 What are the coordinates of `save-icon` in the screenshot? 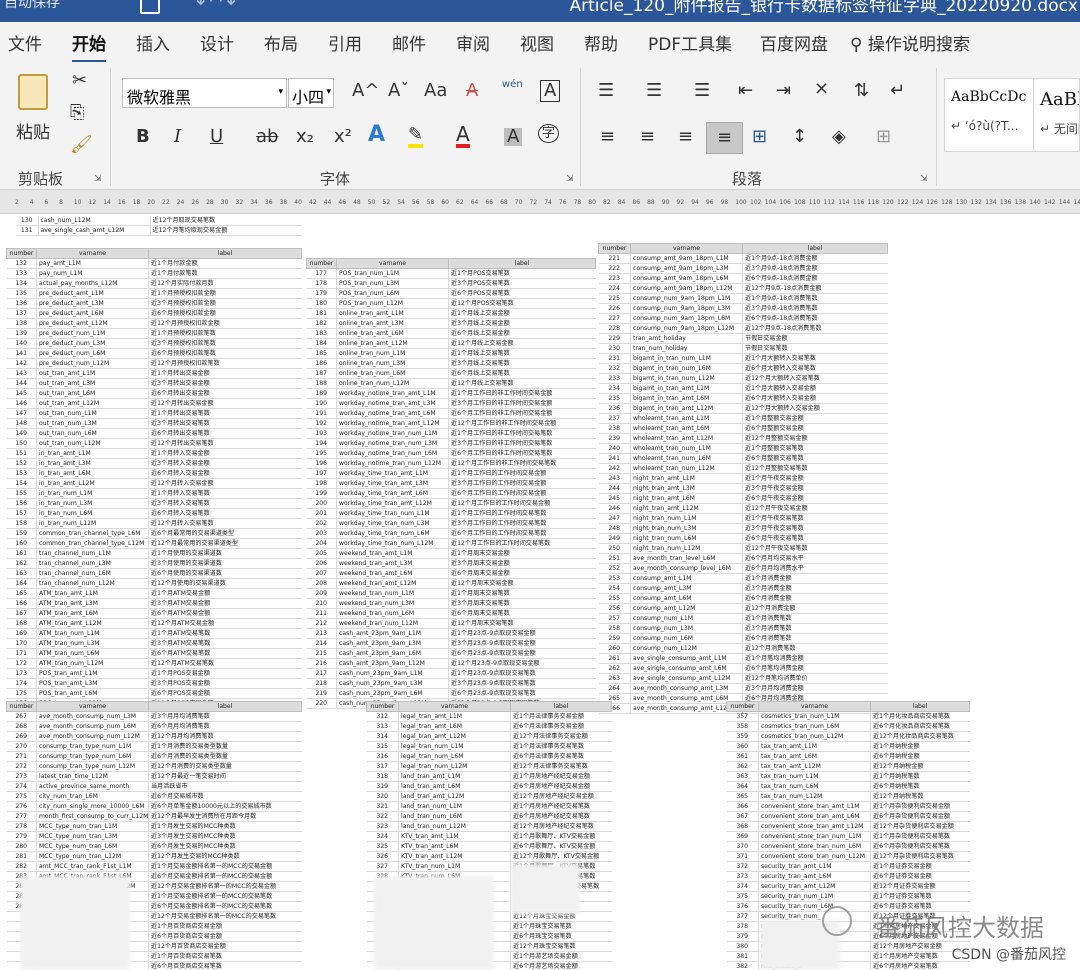 It's located at (150, 7).